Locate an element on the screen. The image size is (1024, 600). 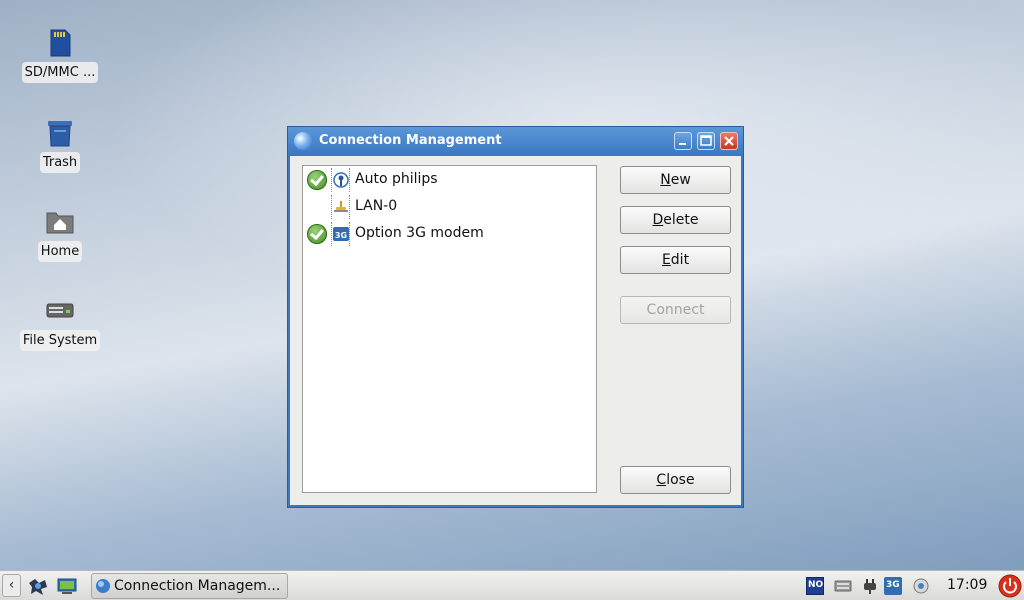
minimize-icon is located at coordinates (682, 144).